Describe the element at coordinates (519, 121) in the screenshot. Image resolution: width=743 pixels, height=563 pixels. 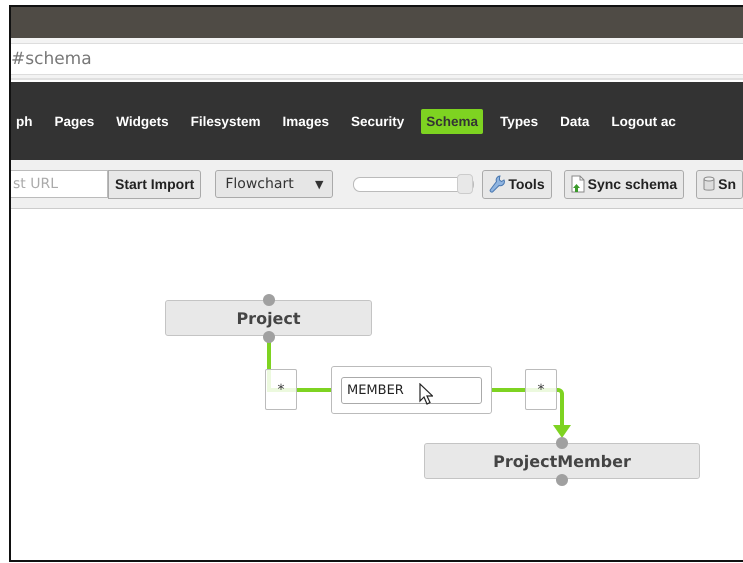
I see `nav-tab: Types` at that location.